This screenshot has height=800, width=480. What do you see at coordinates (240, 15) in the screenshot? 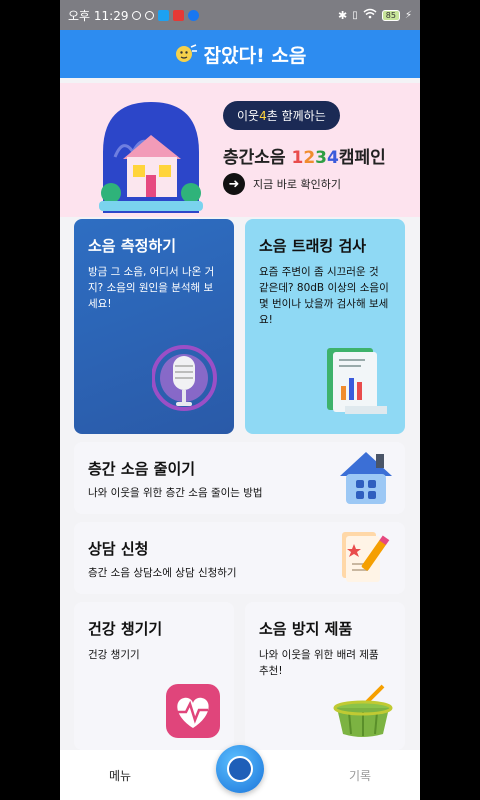
I see `status-bar: 오후 11:29 ✱ ▯ 85 ⚡` at bounding box center [240, 15].